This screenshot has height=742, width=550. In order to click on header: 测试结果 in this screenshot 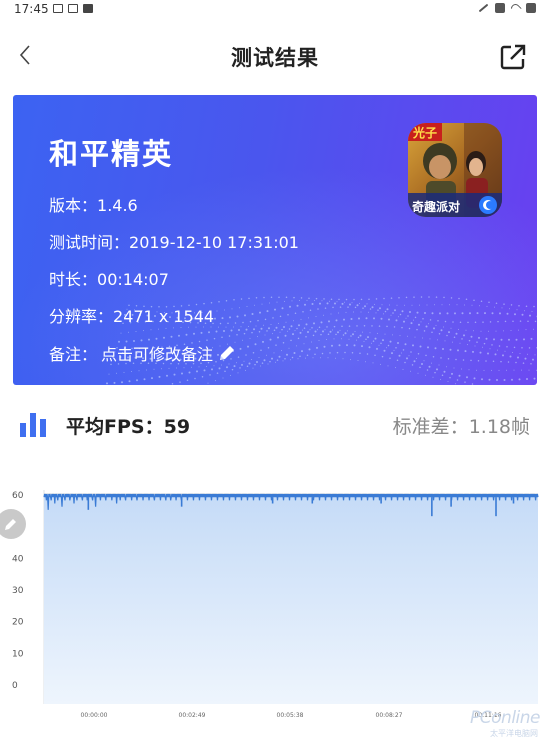, I will do `click(275, 55)`.